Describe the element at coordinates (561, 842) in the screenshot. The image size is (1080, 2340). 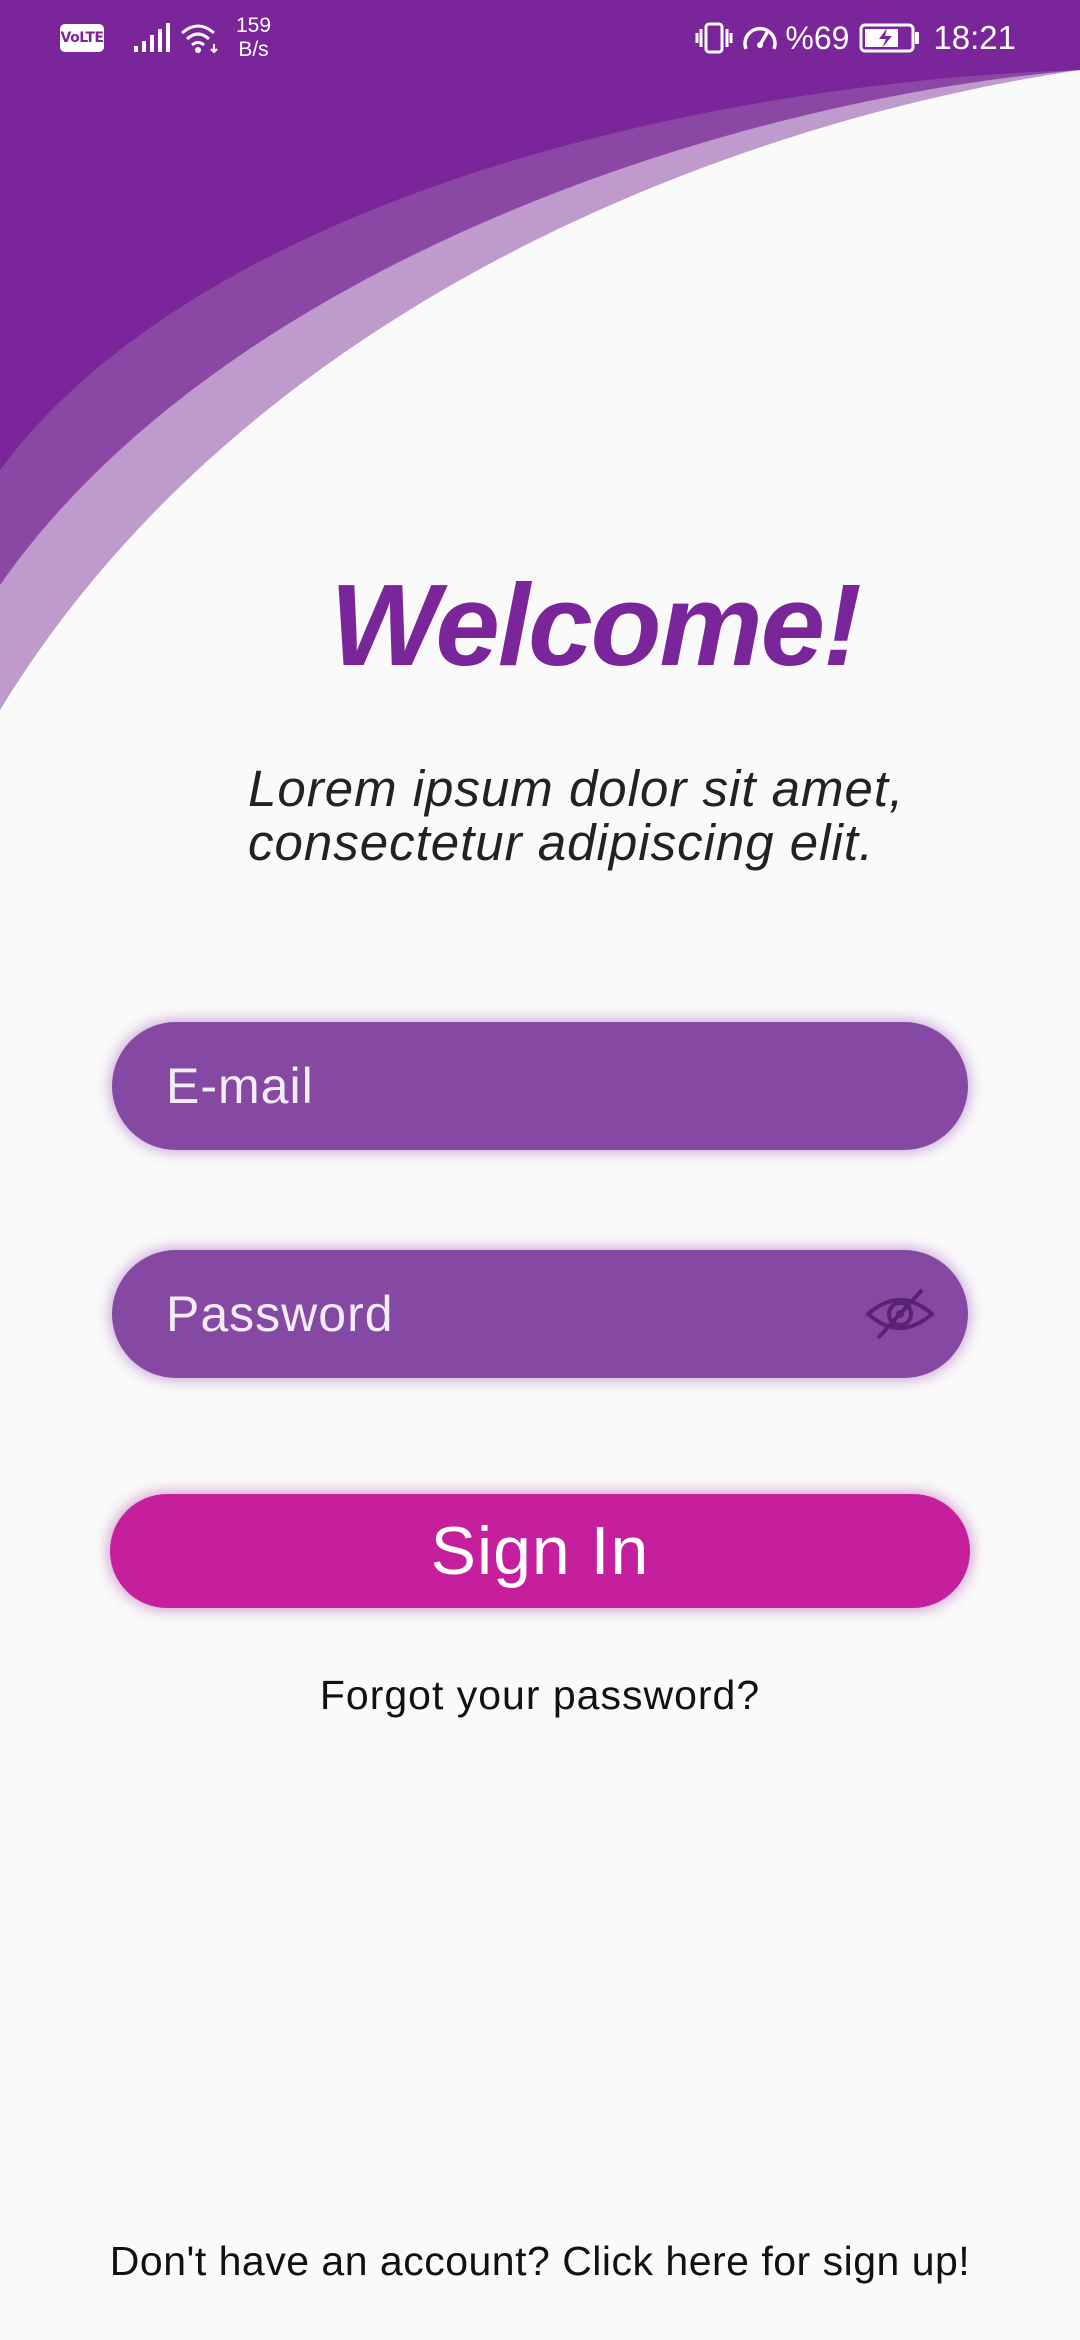
I see `subtitle-line-2: consectetur adipiscing elit.` at that location.